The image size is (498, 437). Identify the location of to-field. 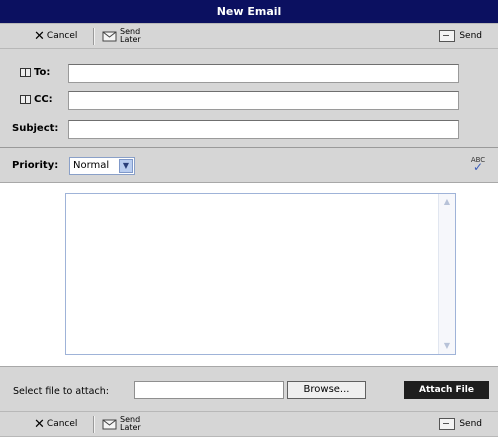
(263, 73).